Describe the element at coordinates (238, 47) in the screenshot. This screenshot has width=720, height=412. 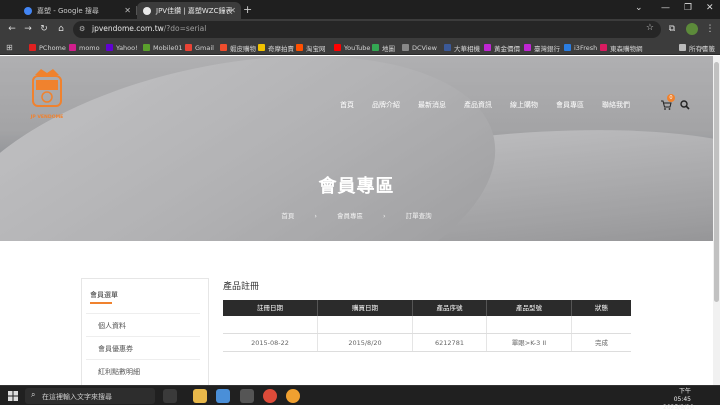
I see `bookmark-item: 蝦皮購物` at that location.